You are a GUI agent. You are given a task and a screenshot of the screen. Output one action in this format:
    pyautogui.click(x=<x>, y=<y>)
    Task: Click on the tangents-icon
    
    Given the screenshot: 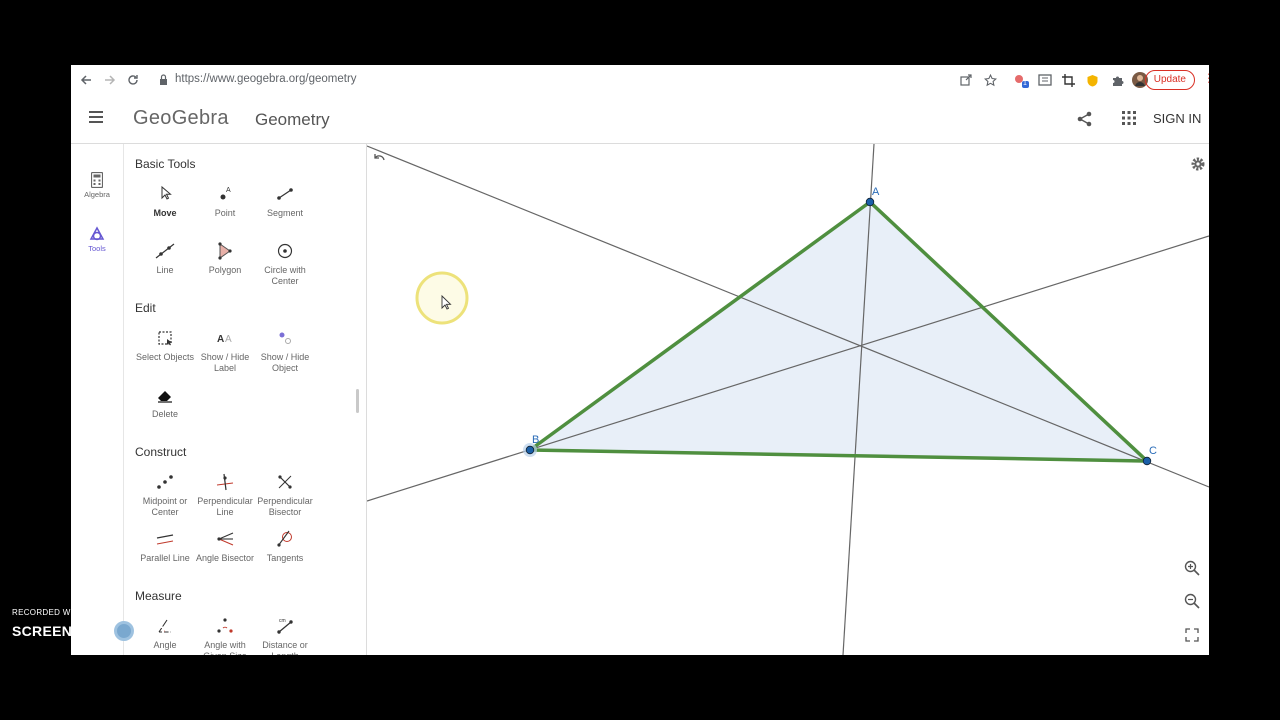 What is the action you would take?
    pyautogui.click(x=284, y=538)
    